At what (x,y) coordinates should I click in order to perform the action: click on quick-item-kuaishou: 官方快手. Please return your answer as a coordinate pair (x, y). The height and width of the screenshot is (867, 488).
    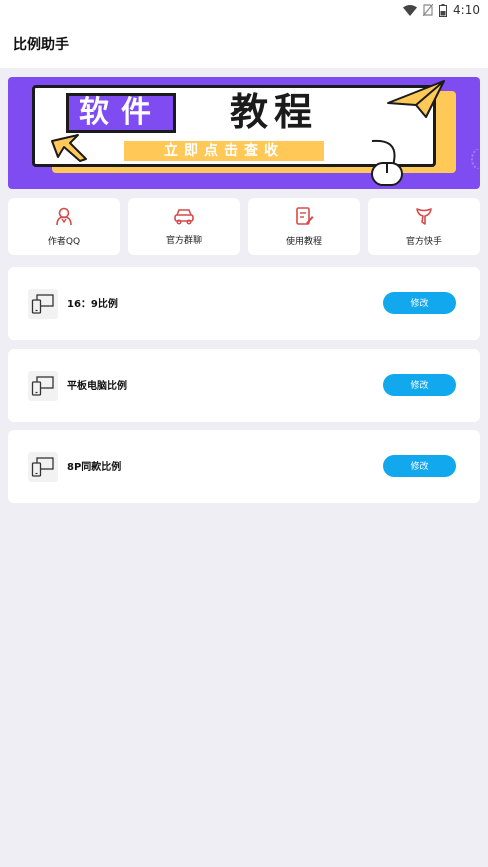
    Looking at the image, I should click on (424, 226).